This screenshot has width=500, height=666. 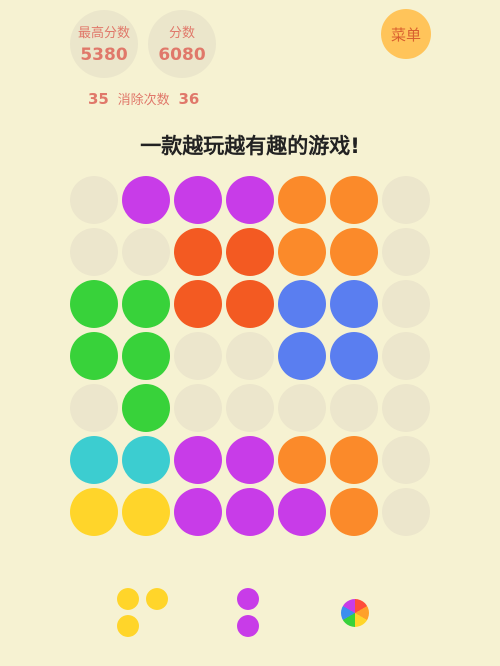 What do you see at coordinates (104, 44) in the screenshot?
I see `best-score-badge: 最高分数 5380` at bounding box center [104, 44].